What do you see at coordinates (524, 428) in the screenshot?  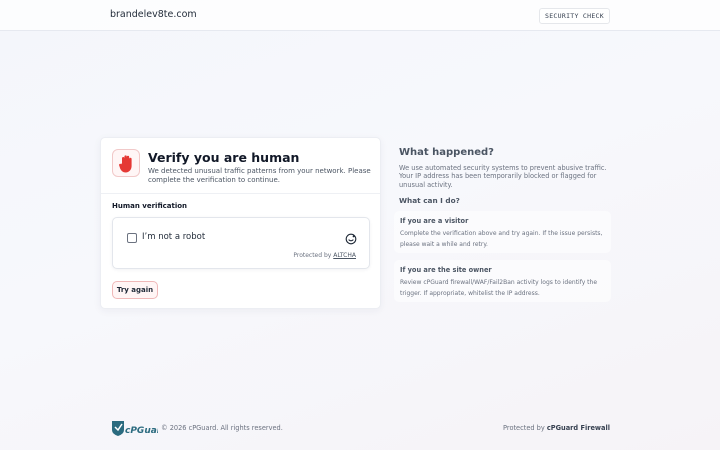 I see `powered-prefix: Protected by` at bounding box center [524, 428].